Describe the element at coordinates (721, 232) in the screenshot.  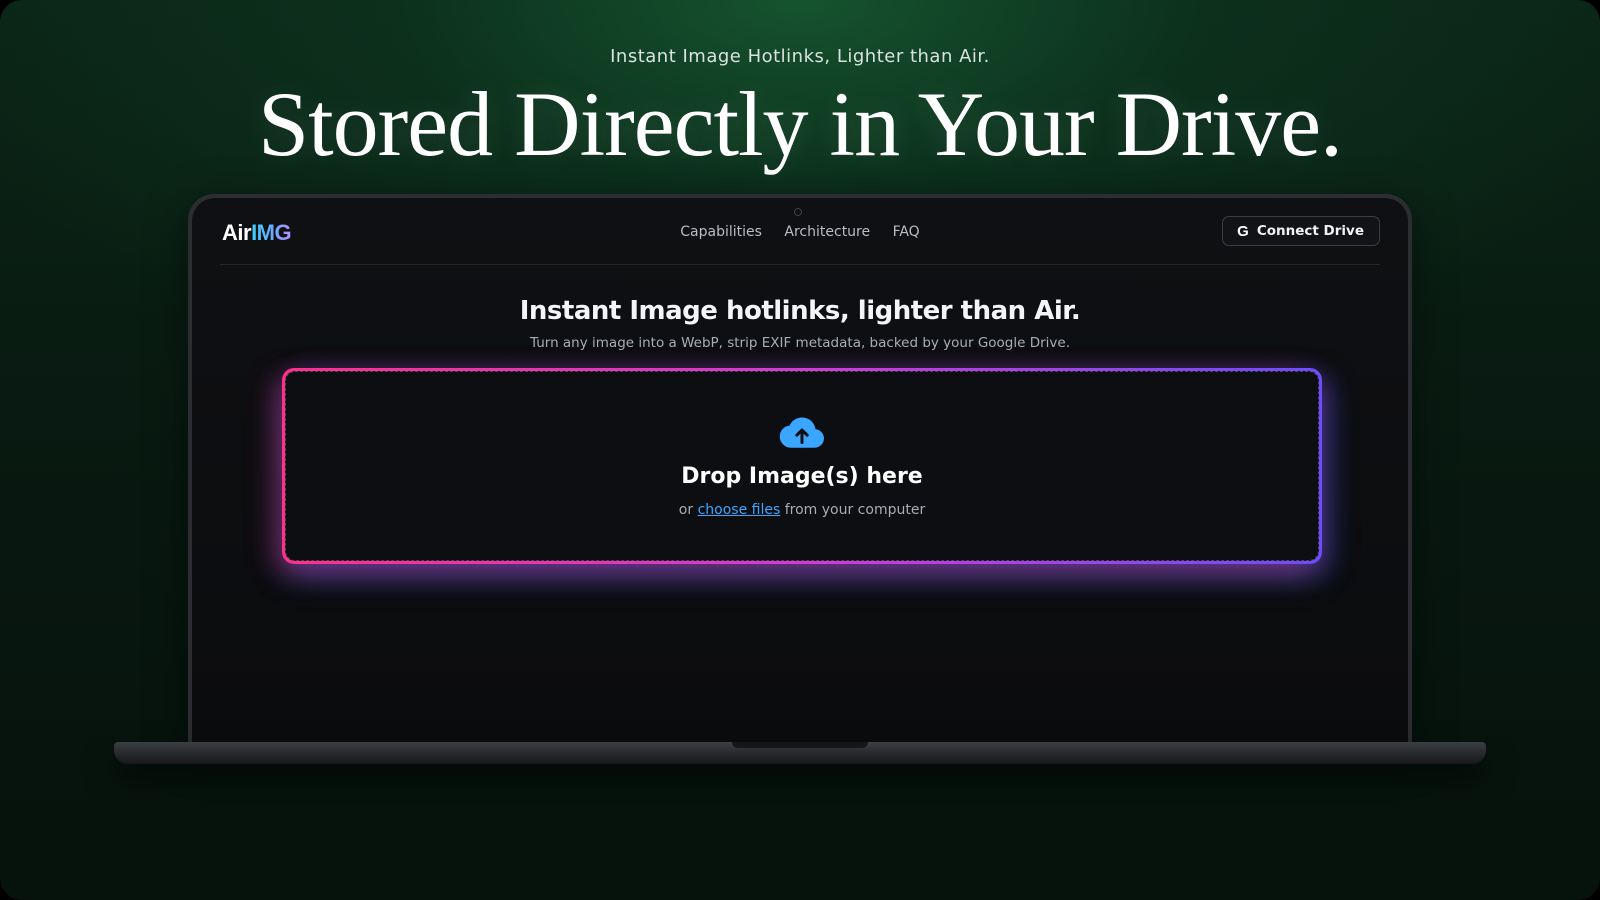
I see `nav-link-capabilities: Capabilities` at that location.